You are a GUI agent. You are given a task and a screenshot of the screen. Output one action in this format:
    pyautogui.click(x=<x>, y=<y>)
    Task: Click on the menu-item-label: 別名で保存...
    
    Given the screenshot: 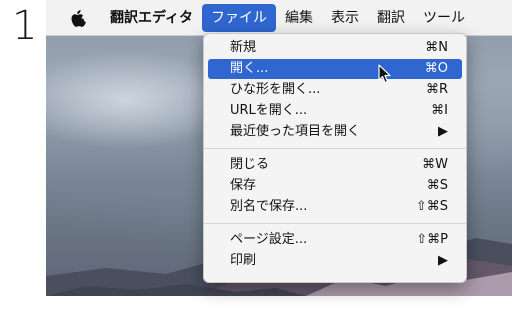 What is the action you would take?
    pyautogui.click(x=269, y=206)
    